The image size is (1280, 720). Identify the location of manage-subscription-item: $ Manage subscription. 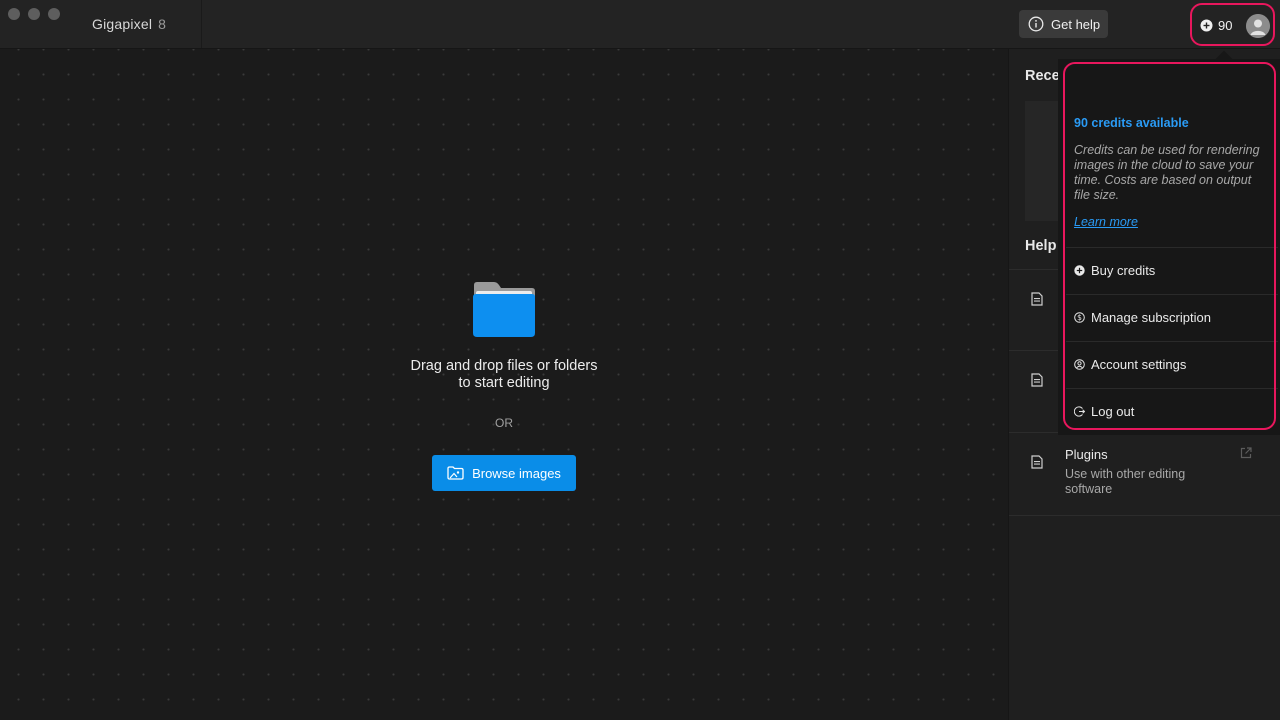
(1172, 317).